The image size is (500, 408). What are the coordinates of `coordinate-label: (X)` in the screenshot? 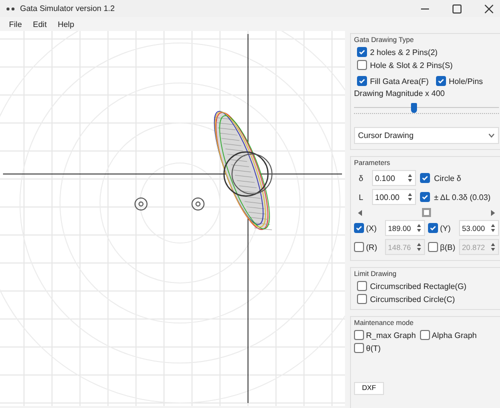 It's located at (372, 228).